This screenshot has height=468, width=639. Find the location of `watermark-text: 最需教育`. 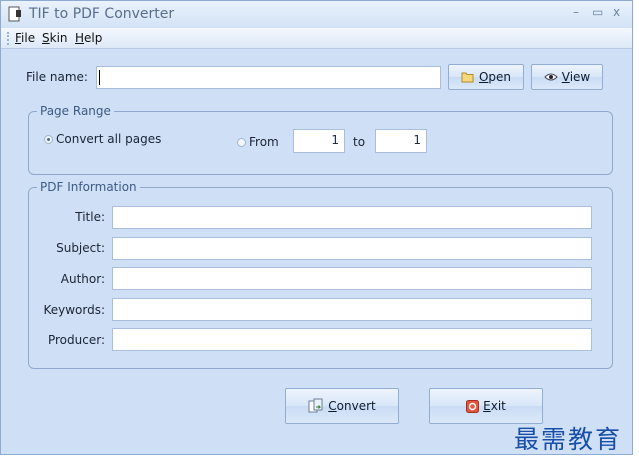

watermark-text: 最需教育 is located at coordinates (568, 439).